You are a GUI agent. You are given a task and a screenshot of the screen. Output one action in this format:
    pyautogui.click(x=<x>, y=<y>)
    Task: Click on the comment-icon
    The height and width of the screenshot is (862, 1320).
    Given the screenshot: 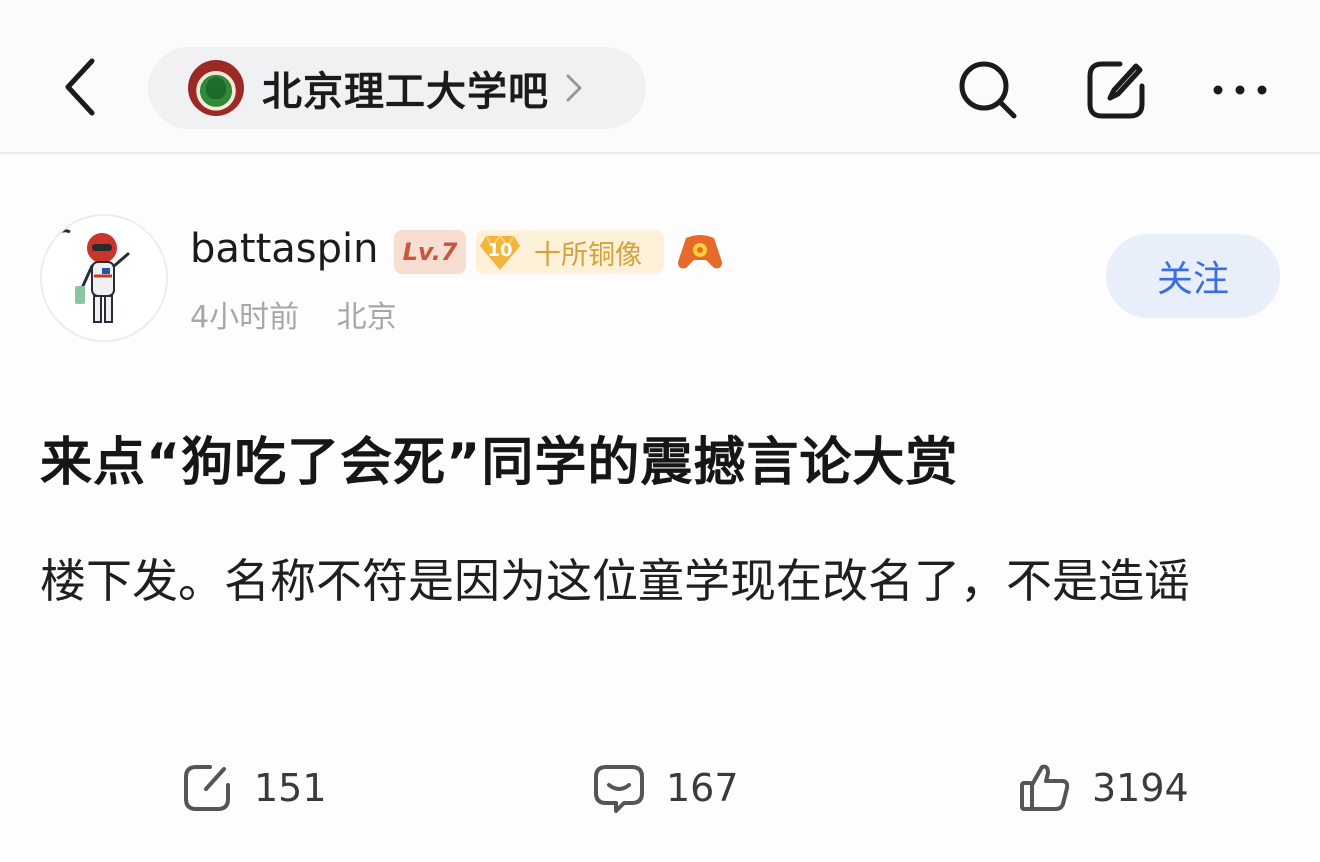 What is the action you would take?
    pyautogui.click(x=619, y=789)
    